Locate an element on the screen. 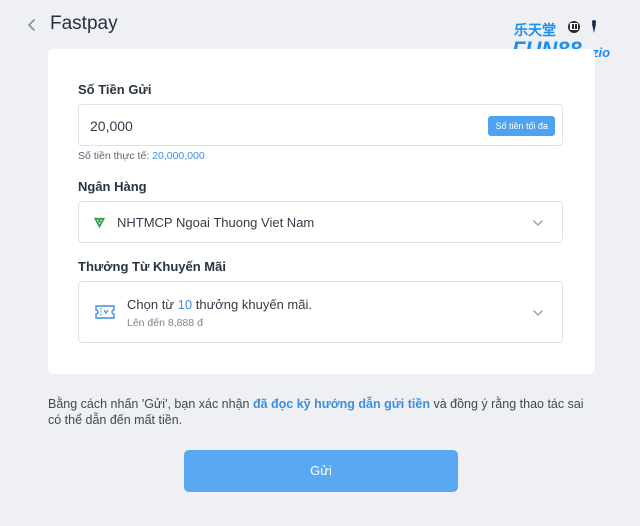 Image resolution: width=640 pixels, height=526 pixels. actual-amount: Số tiền thực tế: 20,000,000 is located at coordinates (141, 156).